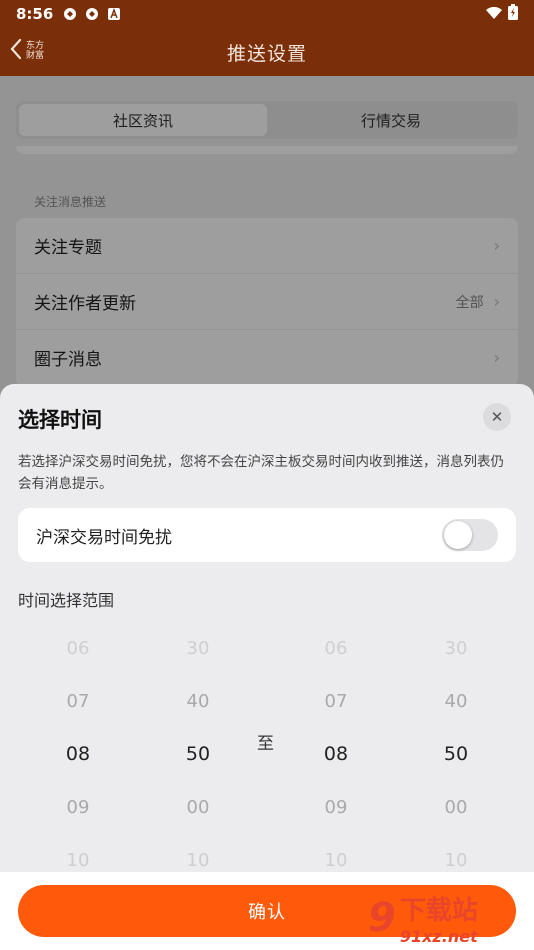 This screenshot has height=950, width=534. I want to click on close-icon: ✕, so click(497, 417).